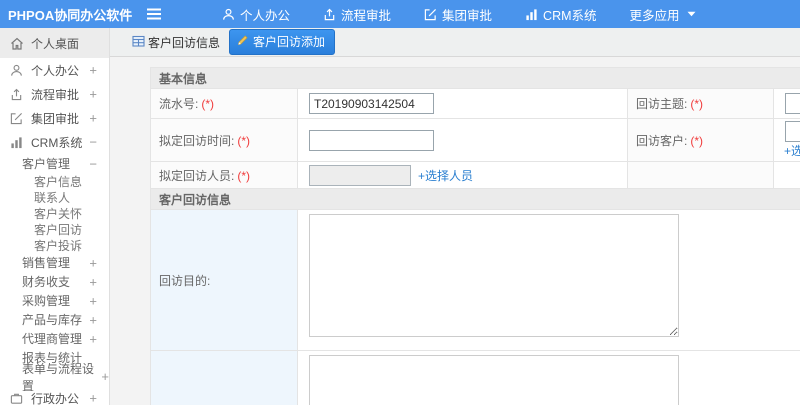 This screenshot has height=405, width=800. What do you see at coordinates (371, 140) in the screenshot?
I see `planned-time-input` at bounding box center [371, 140].